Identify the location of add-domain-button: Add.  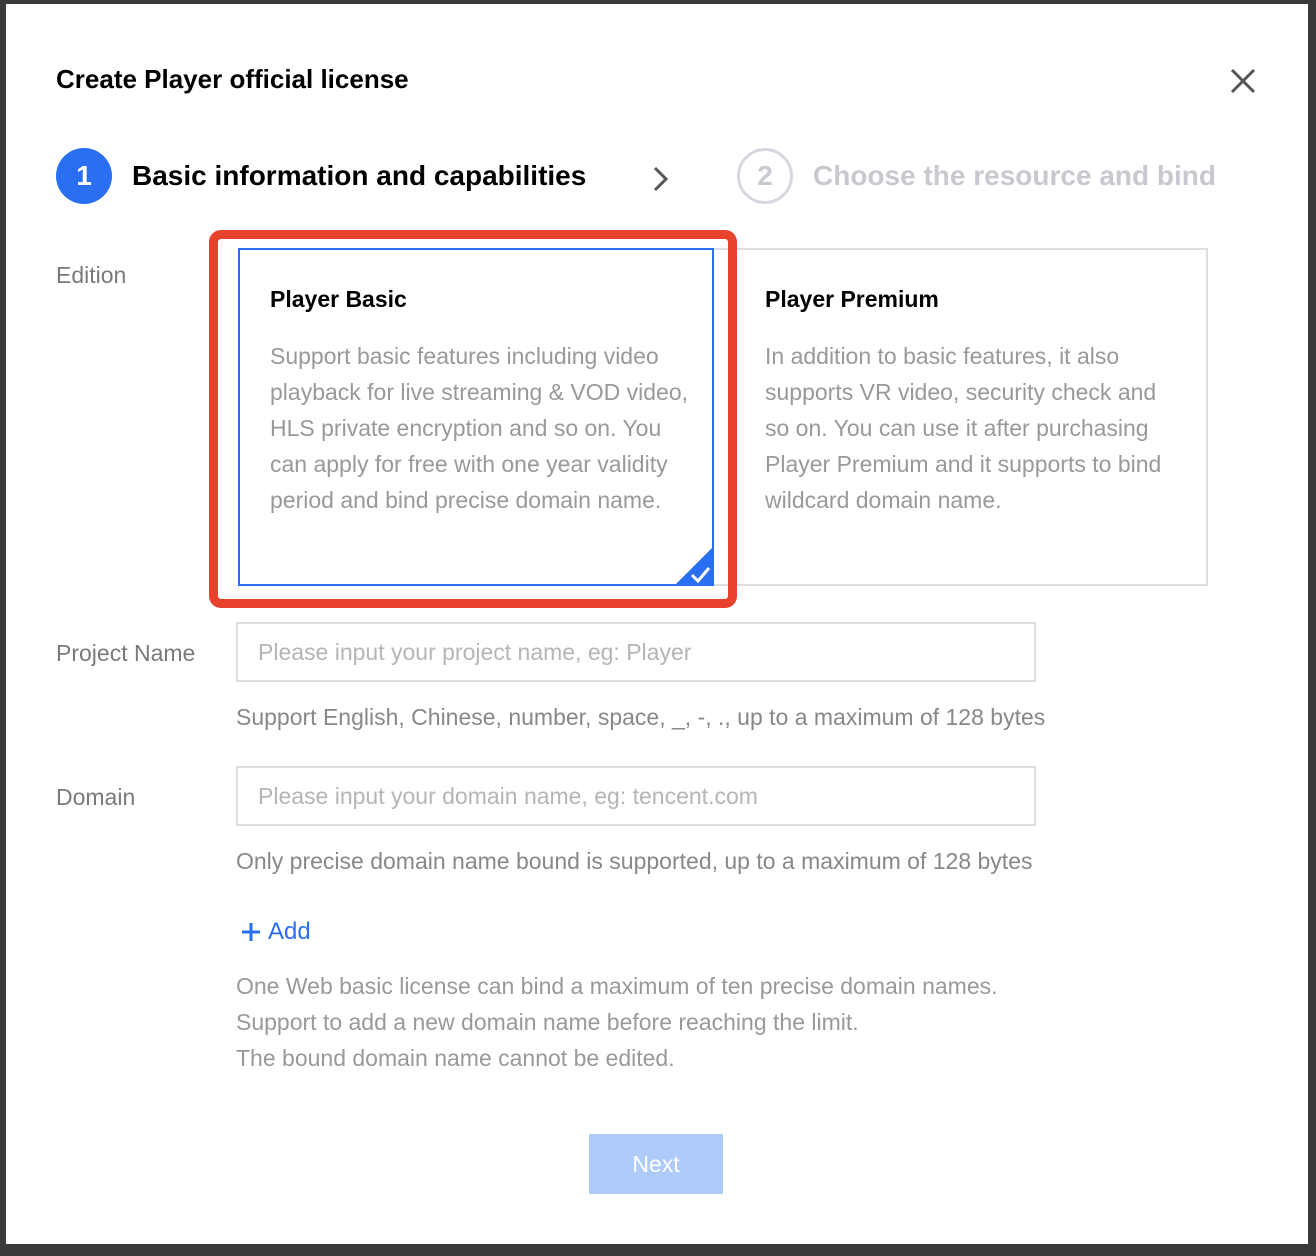
(275, 932).